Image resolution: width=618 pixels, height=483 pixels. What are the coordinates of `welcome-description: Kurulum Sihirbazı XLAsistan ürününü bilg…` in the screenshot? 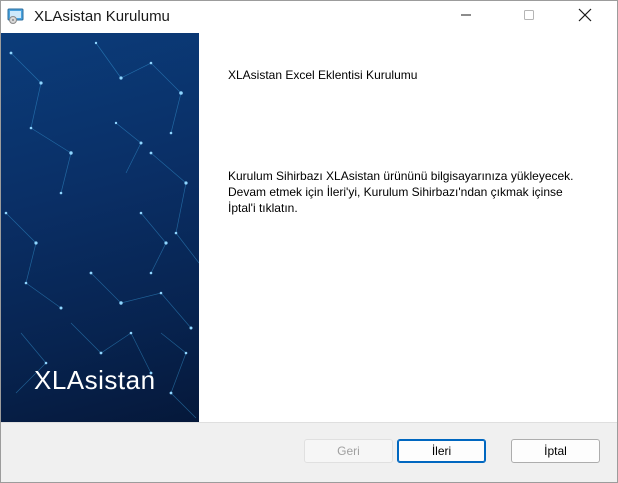 It's located at (418, 192).